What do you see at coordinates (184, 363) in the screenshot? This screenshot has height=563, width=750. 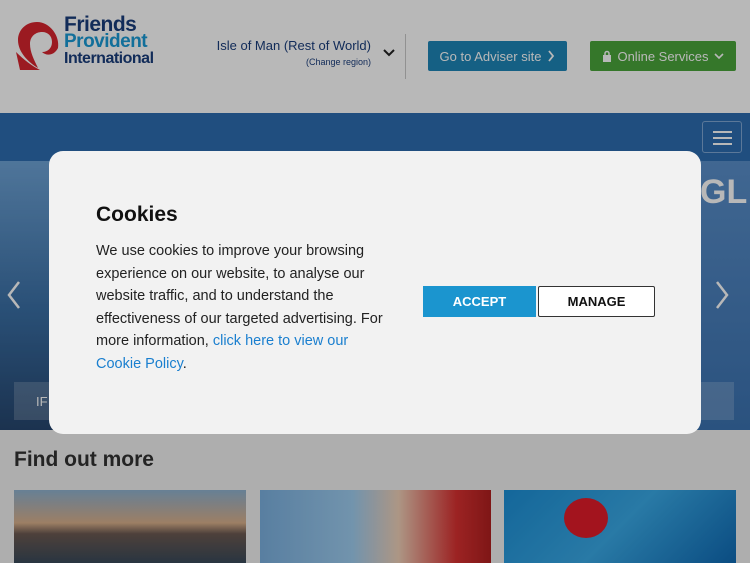 I see `cookie-body-end: .` at bounding box center [184, 363].